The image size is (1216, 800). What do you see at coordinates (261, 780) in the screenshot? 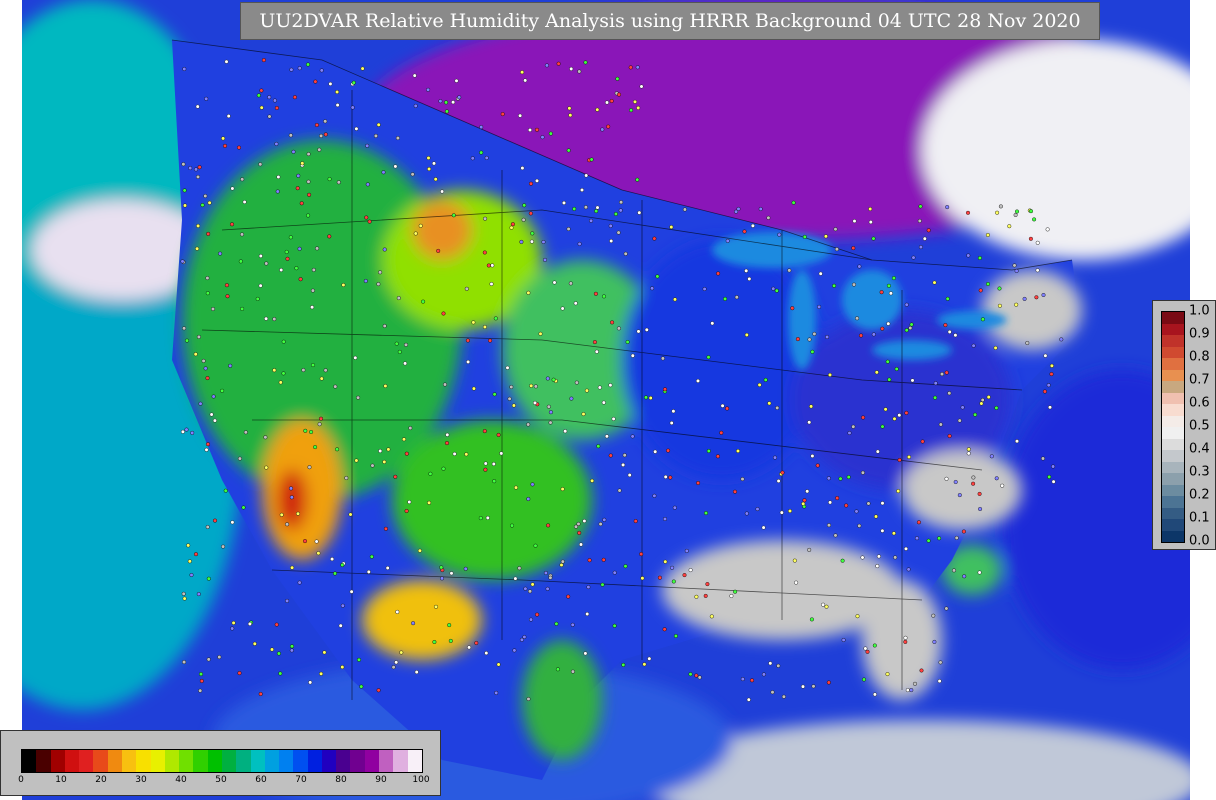
I see `colorbar-bottom-tick: 60` at bounding box center [261, 780].